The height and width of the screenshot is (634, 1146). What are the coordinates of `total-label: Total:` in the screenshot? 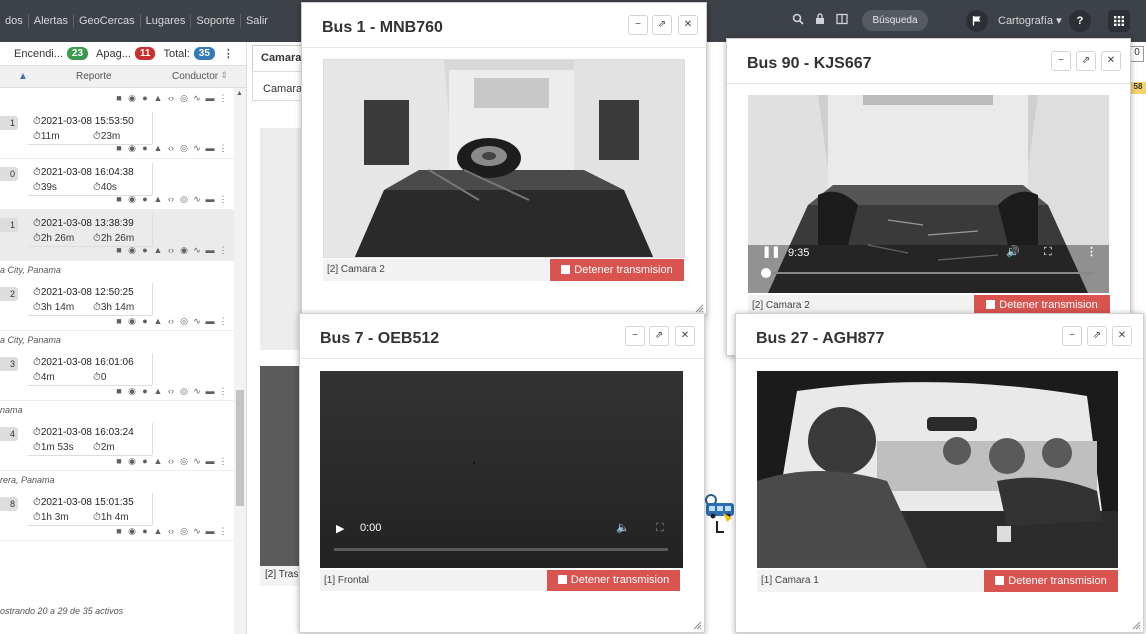 It's located at (176, 54).